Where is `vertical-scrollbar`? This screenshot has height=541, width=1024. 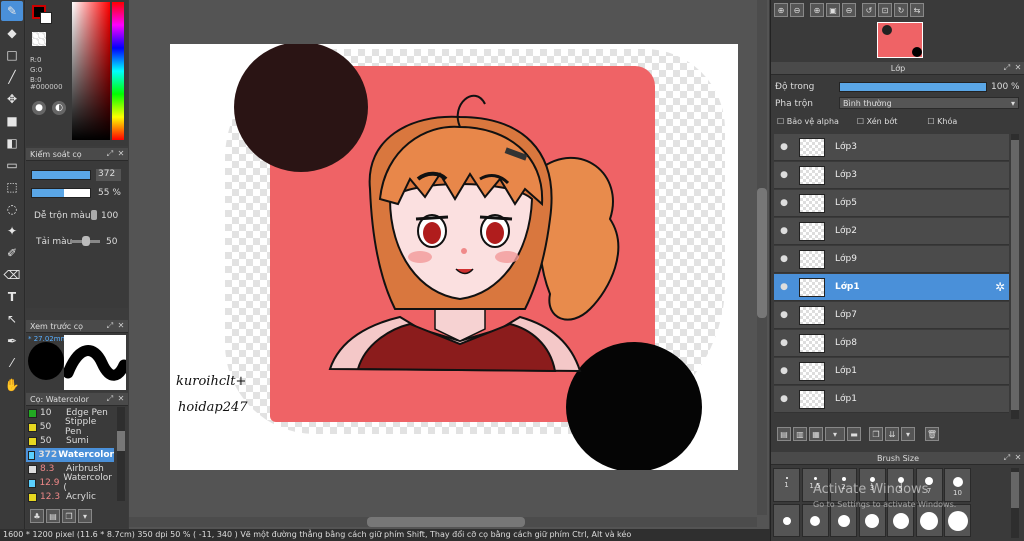
vertical-scrollbar is located at coordinates (762, 257).